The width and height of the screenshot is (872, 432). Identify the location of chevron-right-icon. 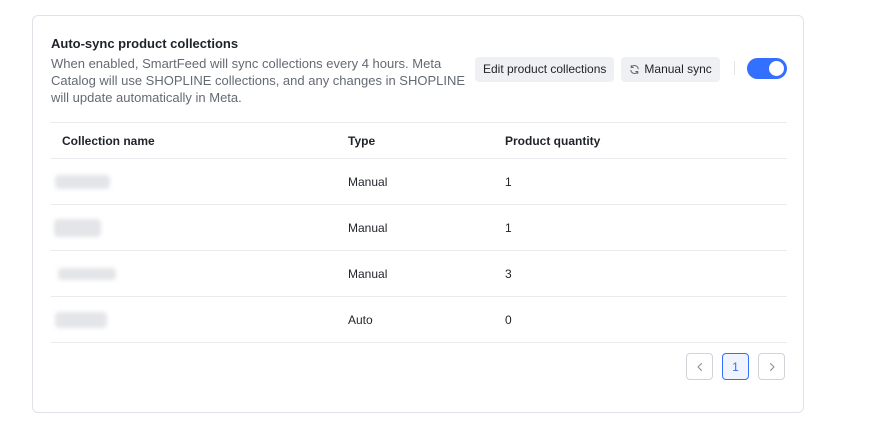
(772, 366).